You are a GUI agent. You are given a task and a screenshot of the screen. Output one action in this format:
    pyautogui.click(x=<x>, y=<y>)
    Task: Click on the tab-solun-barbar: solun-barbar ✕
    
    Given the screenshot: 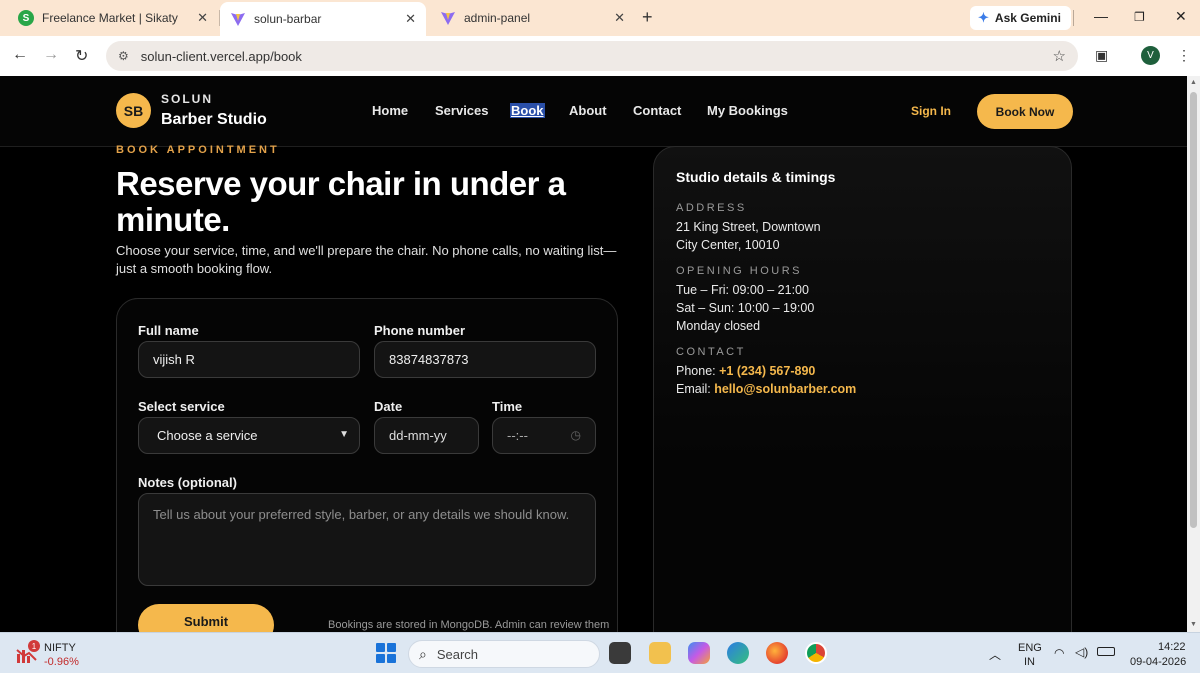 What is the action you would take?
    pyautogui.click(x=323, y=19)
    